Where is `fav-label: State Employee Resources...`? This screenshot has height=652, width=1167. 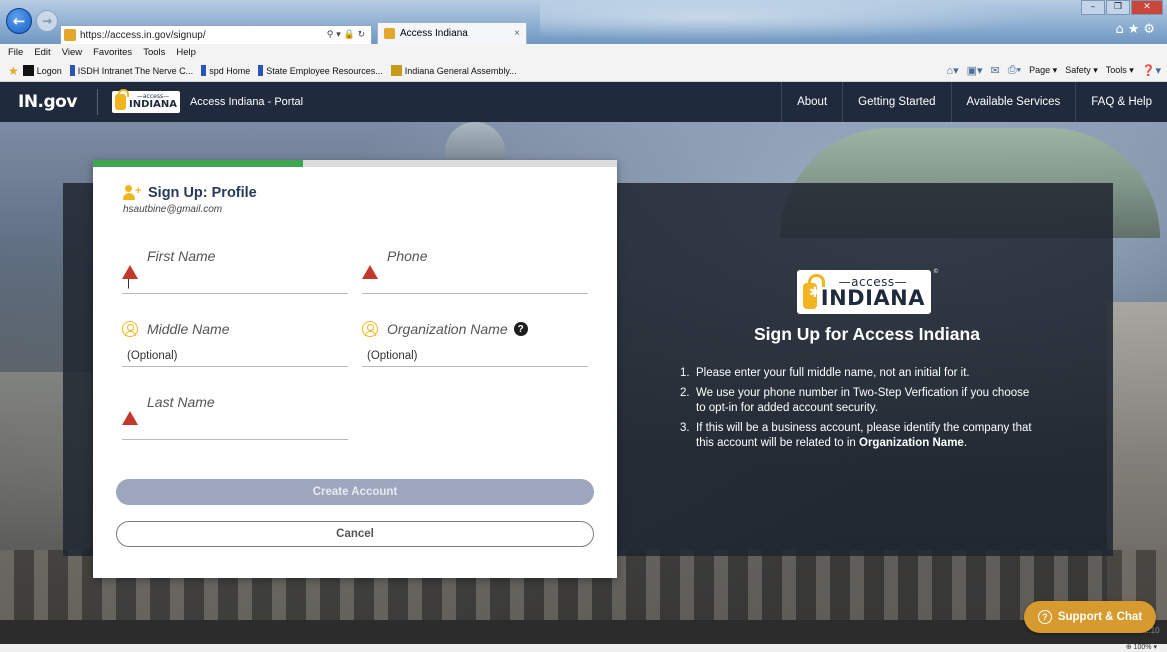
fav-label: State Employee Resources... is located at coordinates (324, 70).